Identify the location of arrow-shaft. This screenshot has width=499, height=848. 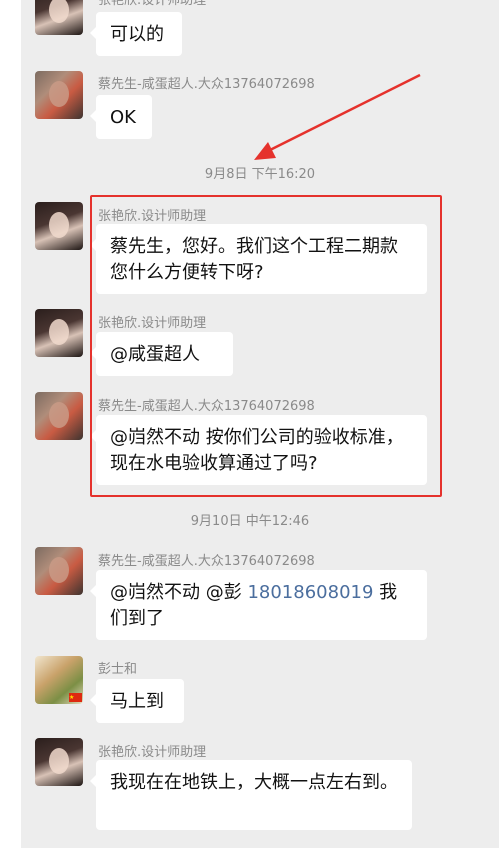
(342, 114).